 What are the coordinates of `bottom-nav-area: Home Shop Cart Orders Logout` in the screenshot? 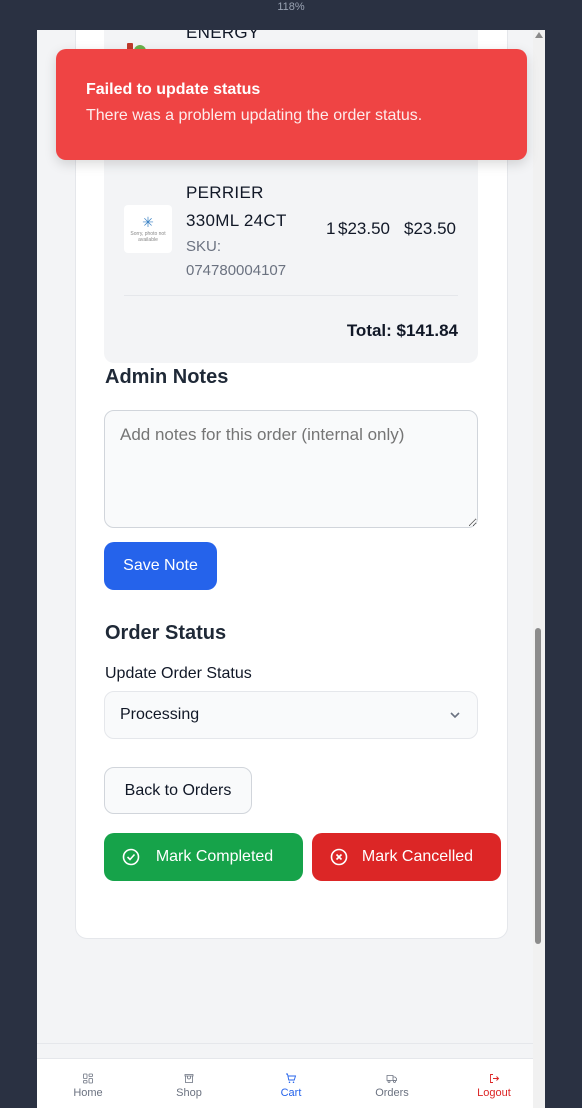 It's located at (285, 1075).